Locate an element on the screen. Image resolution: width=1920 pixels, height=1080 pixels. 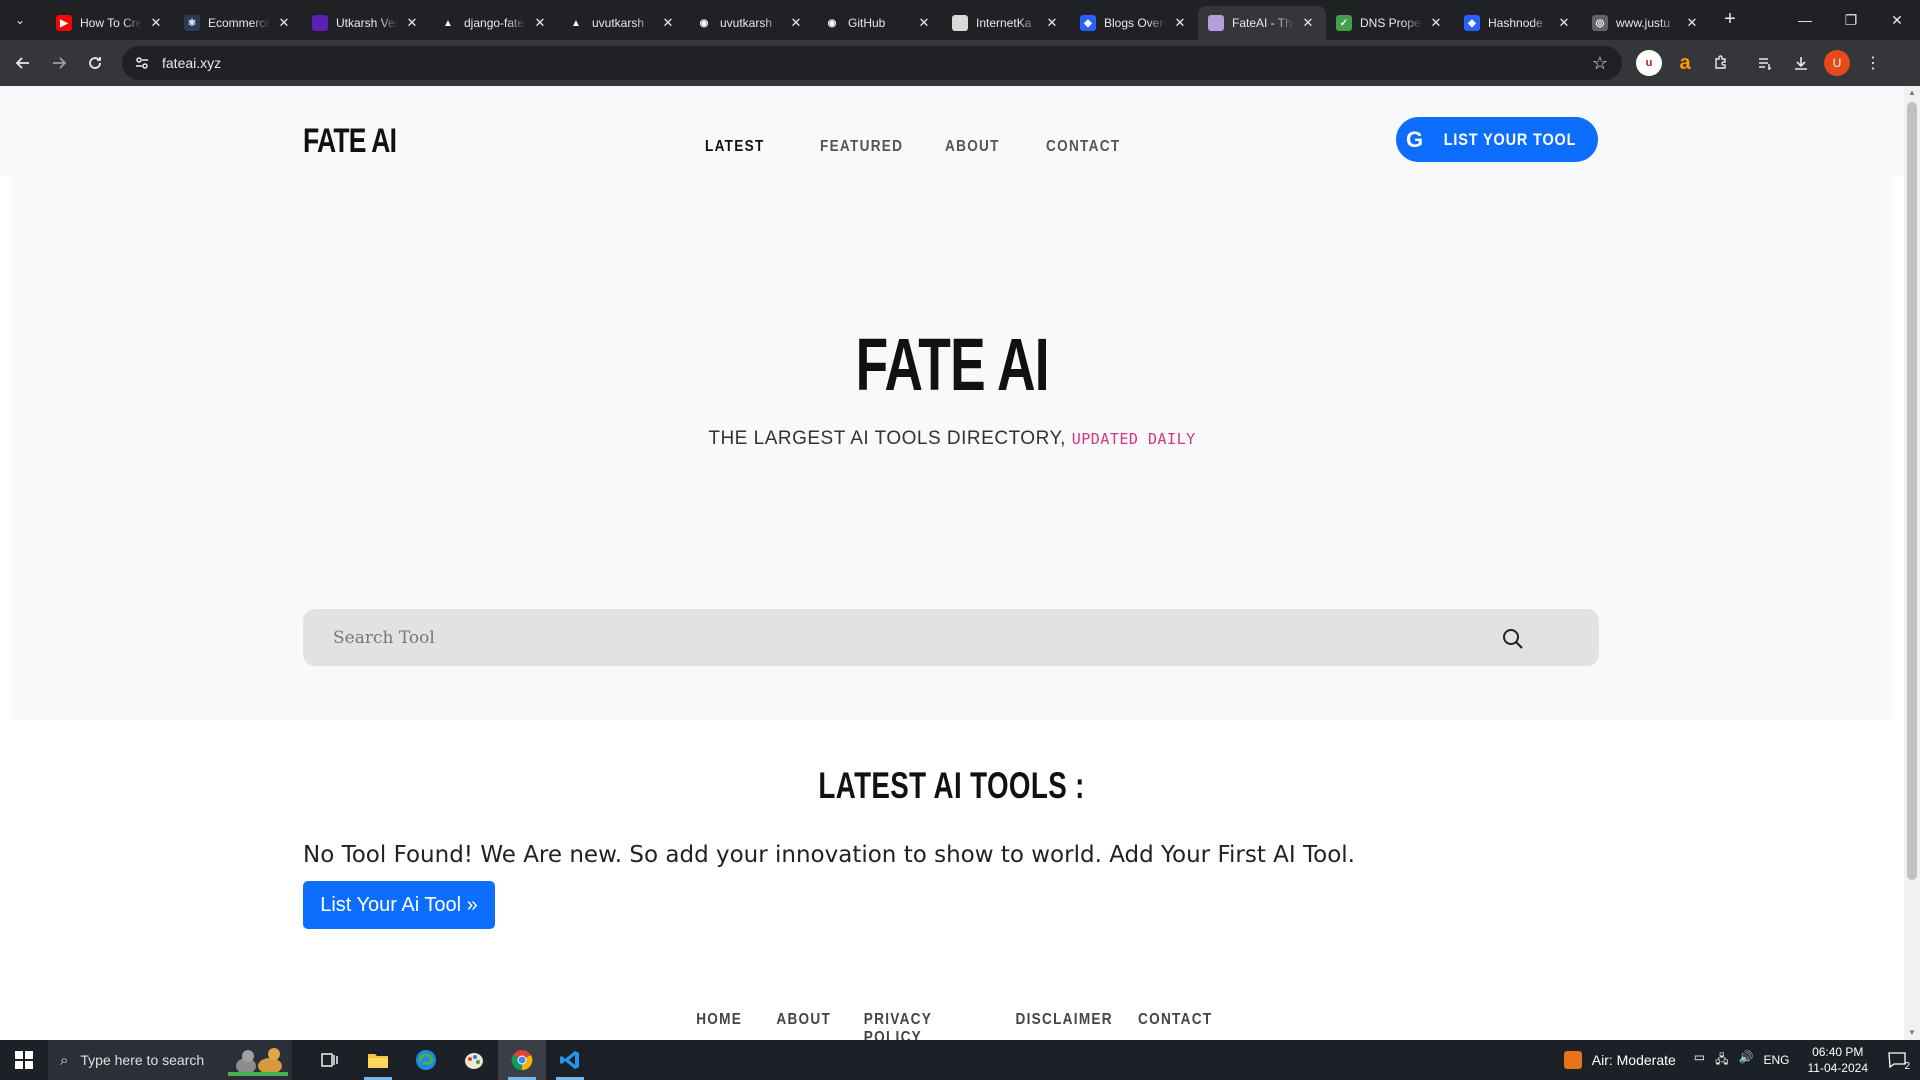
close-window-icon: ✕ is located at coordinates (1897, 20).